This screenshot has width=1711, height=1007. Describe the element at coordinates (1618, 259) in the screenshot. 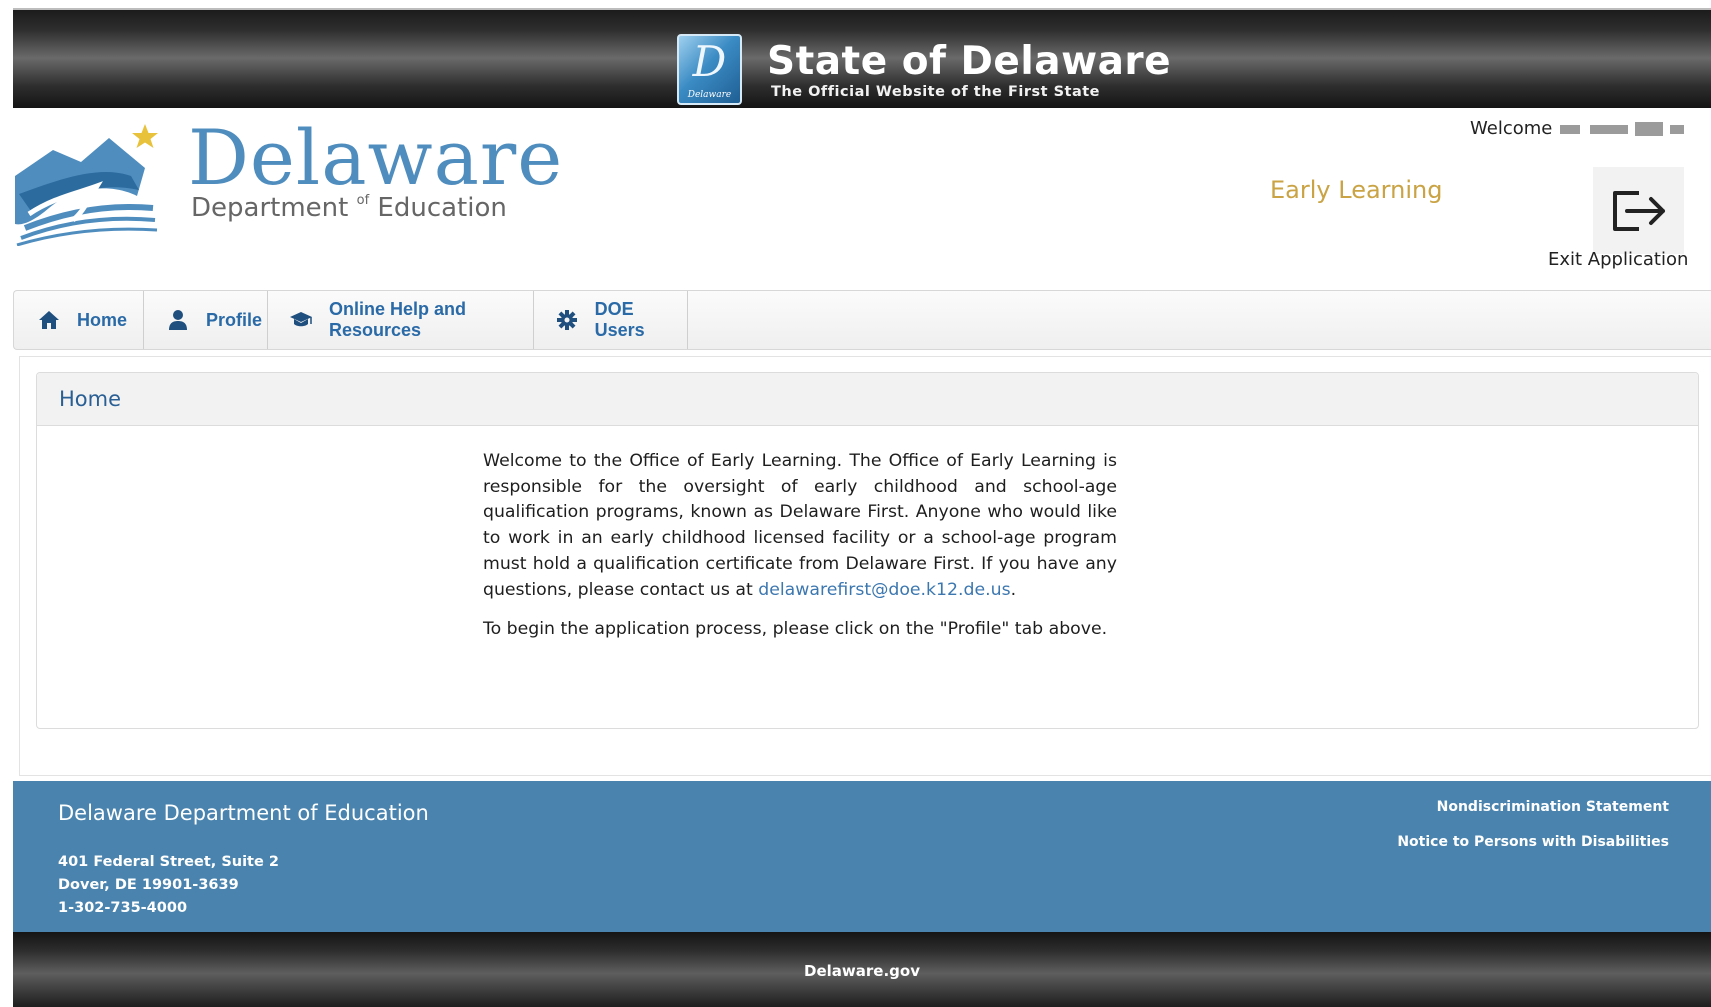

I see `exit-application-label: Exit Application` at that location.